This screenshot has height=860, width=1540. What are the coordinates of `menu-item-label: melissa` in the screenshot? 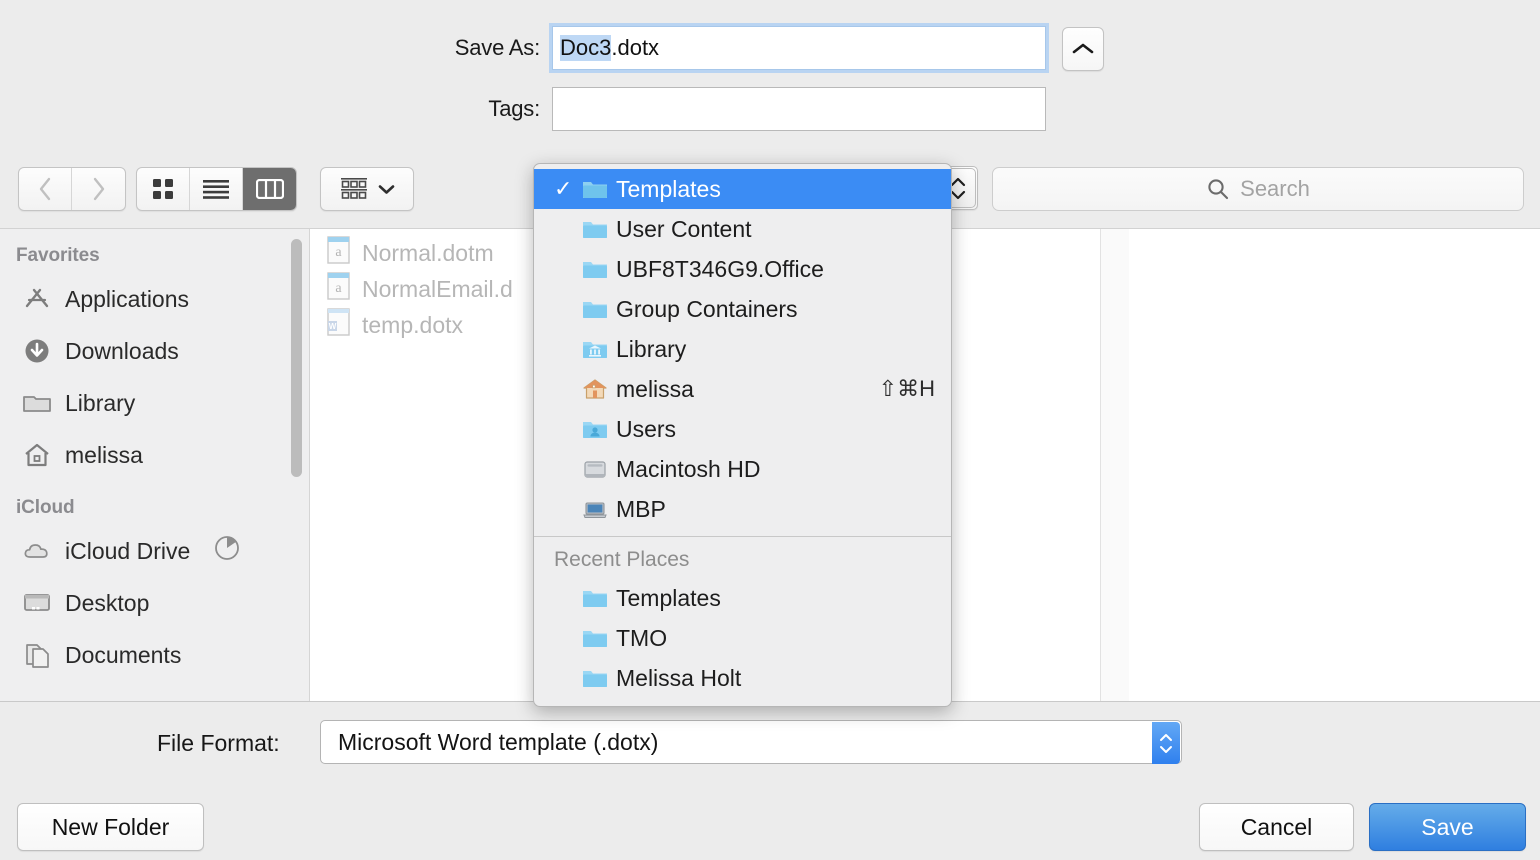 It's located at (655, 388).